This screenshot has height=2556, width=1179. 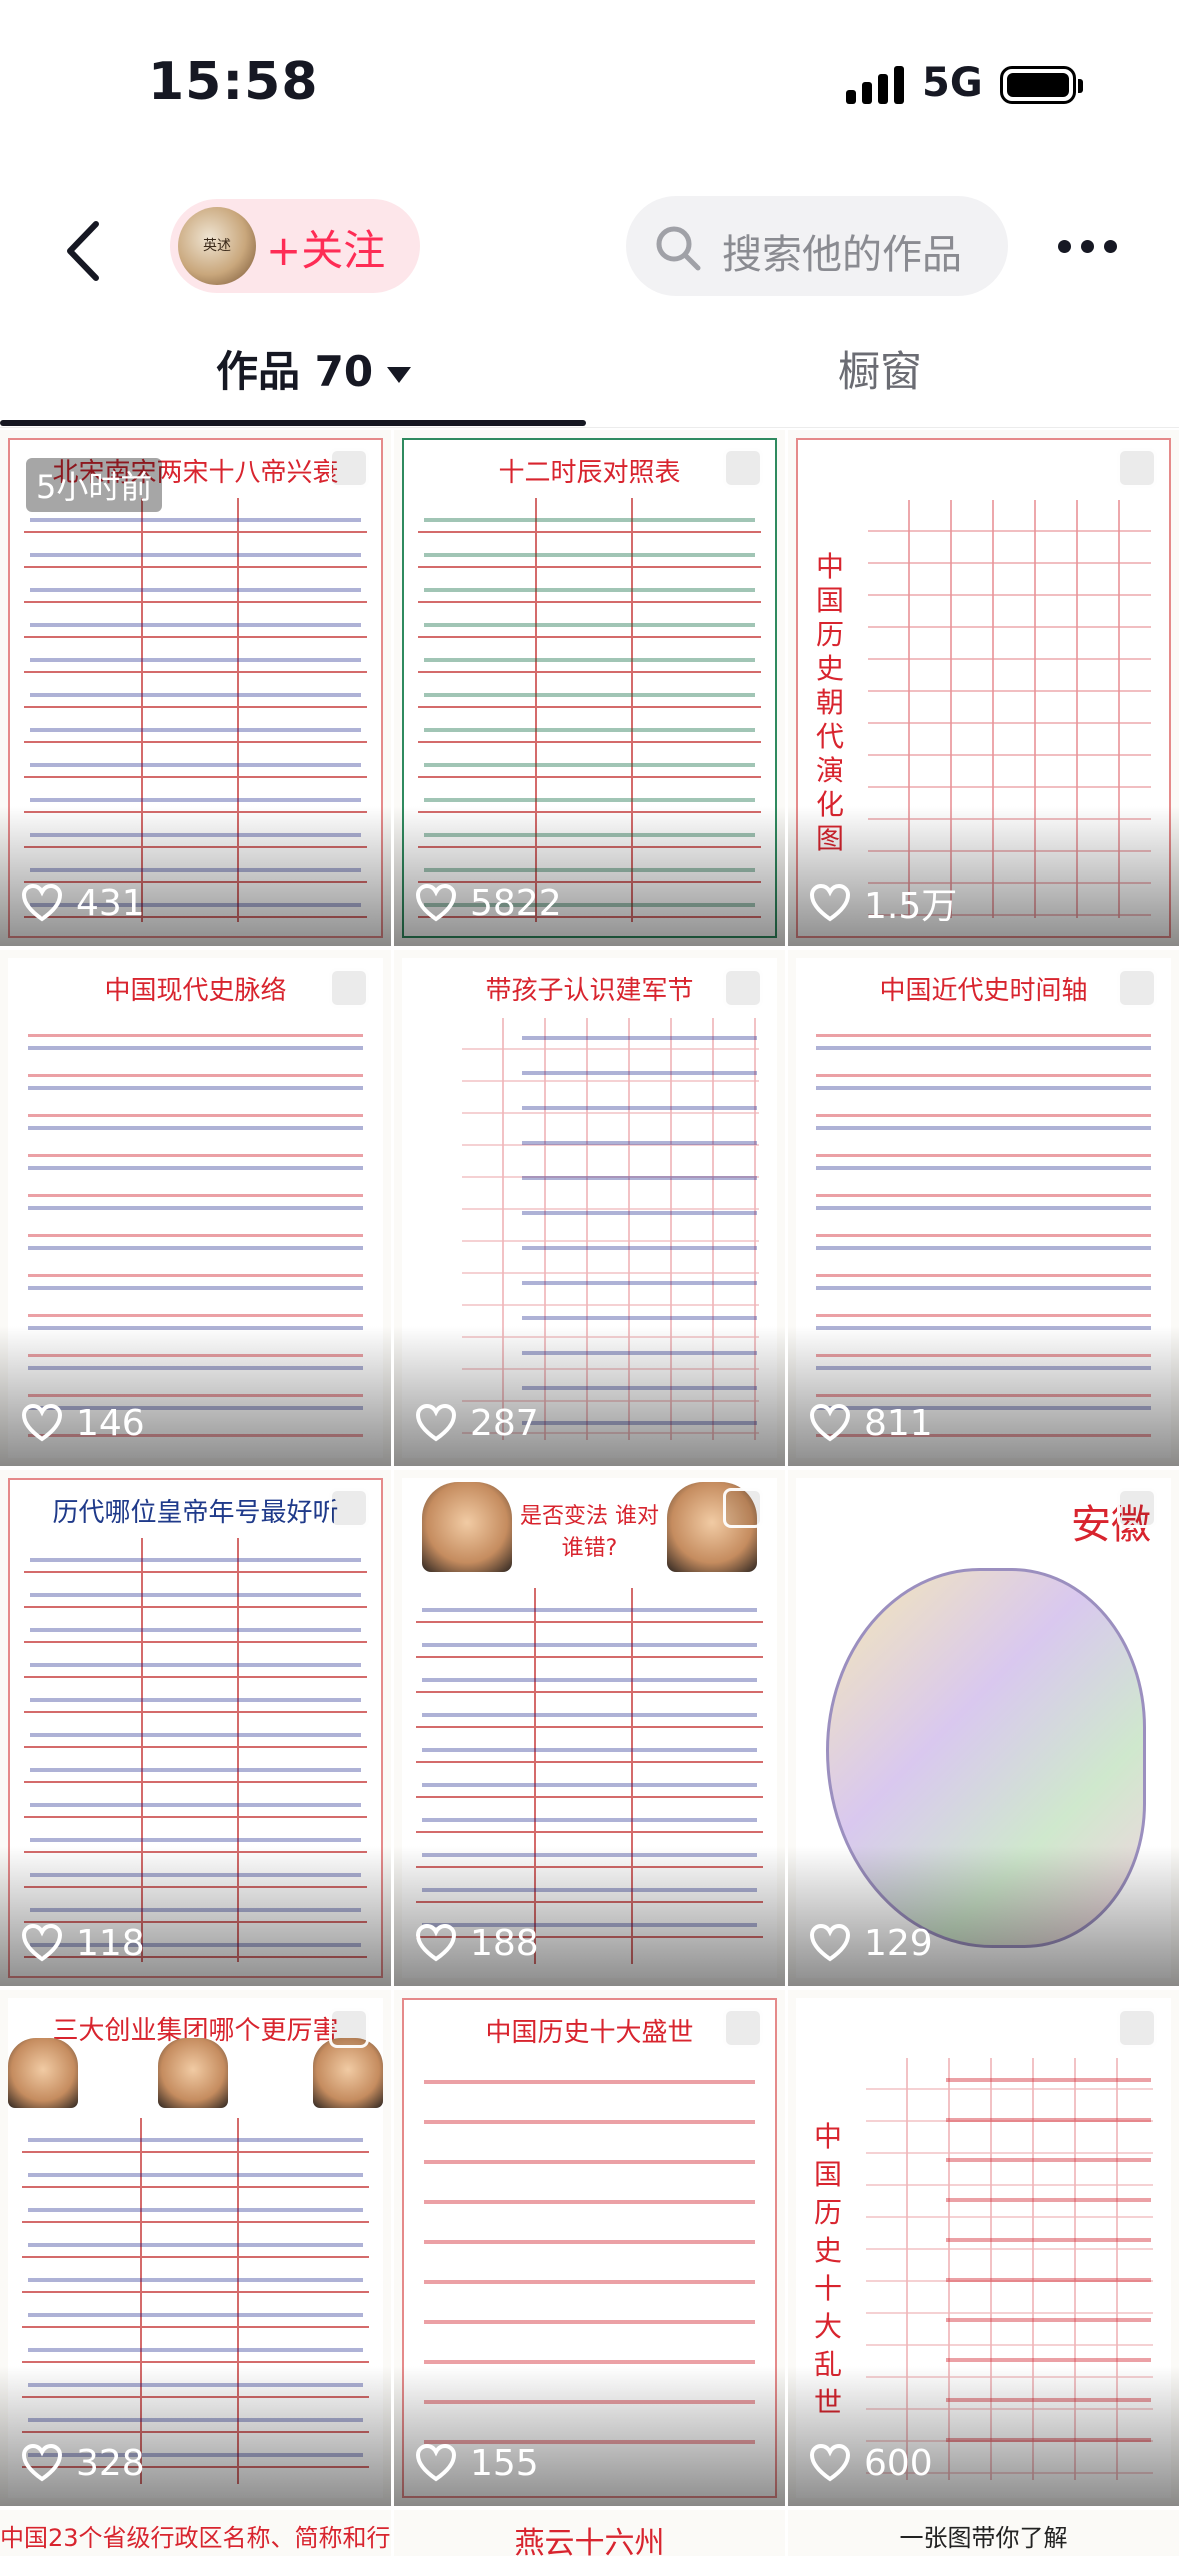 I want to click on like-count: 118, so click(x=110, y=1943).